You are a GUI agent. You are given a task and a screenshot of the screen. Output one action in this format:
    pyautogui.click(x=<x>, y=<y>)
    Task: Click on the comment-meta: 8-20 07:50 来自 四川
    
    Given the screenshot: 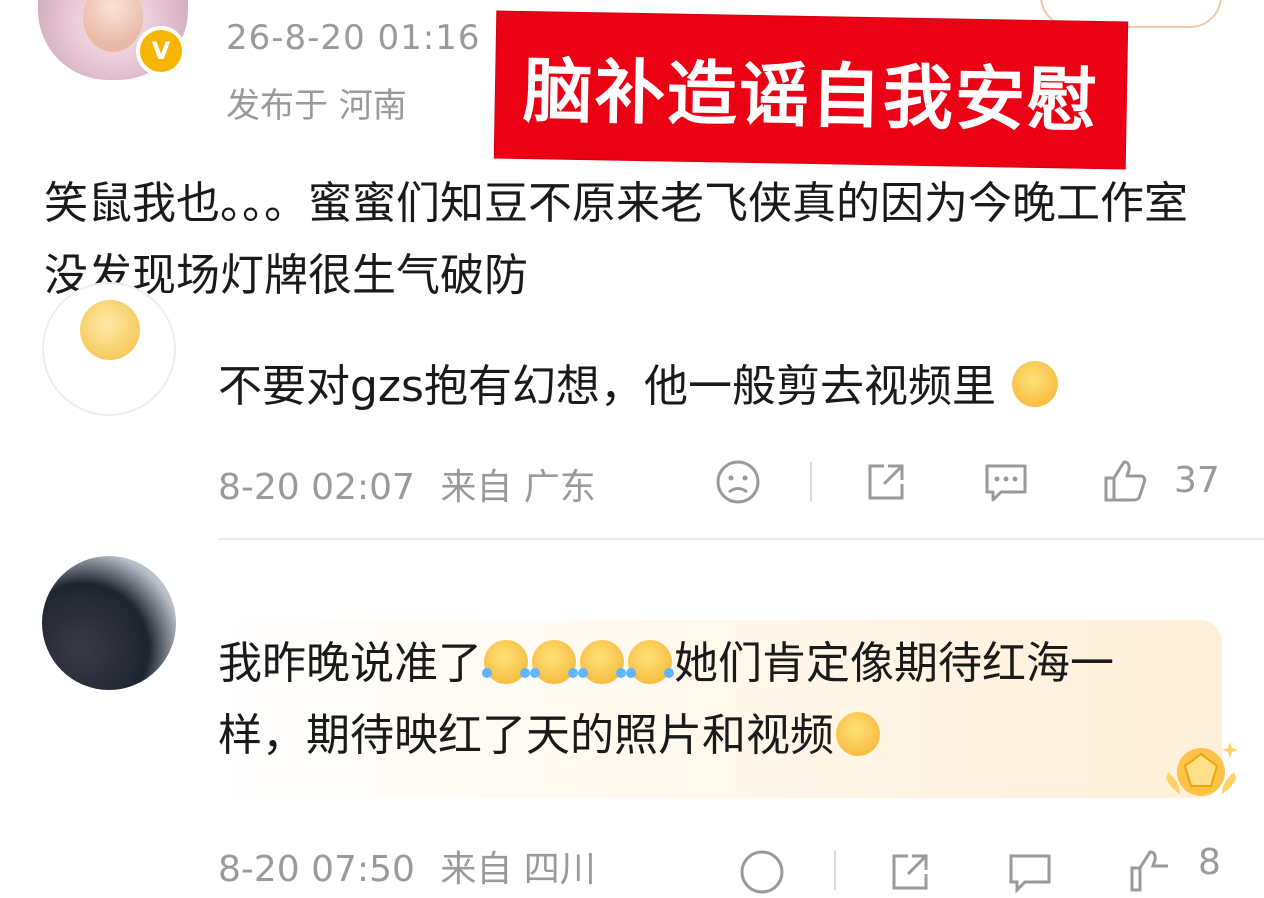 What is the action you would take?
    pyautogui.click(x=407, y=866)
    